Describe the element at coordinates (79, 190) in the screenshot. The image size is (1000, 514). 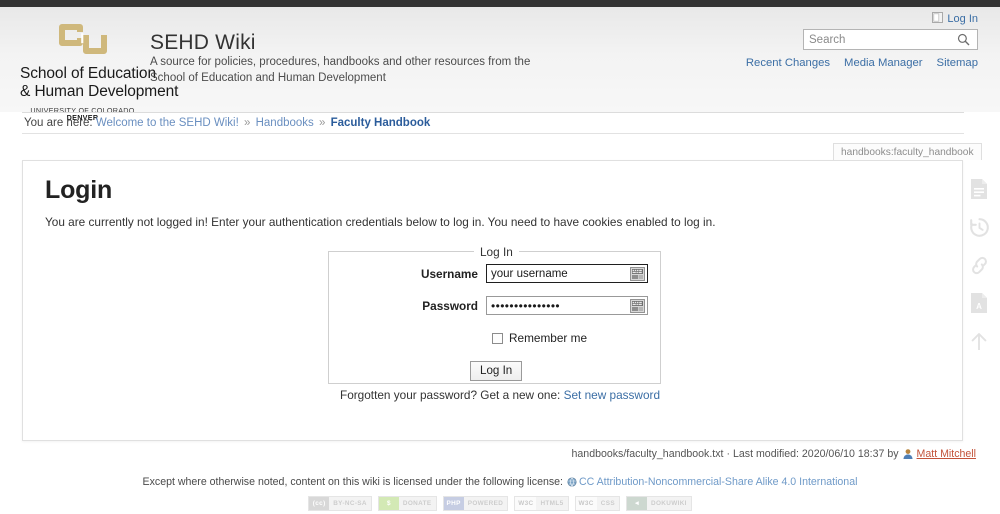
I see `page-title: Login` at that location.